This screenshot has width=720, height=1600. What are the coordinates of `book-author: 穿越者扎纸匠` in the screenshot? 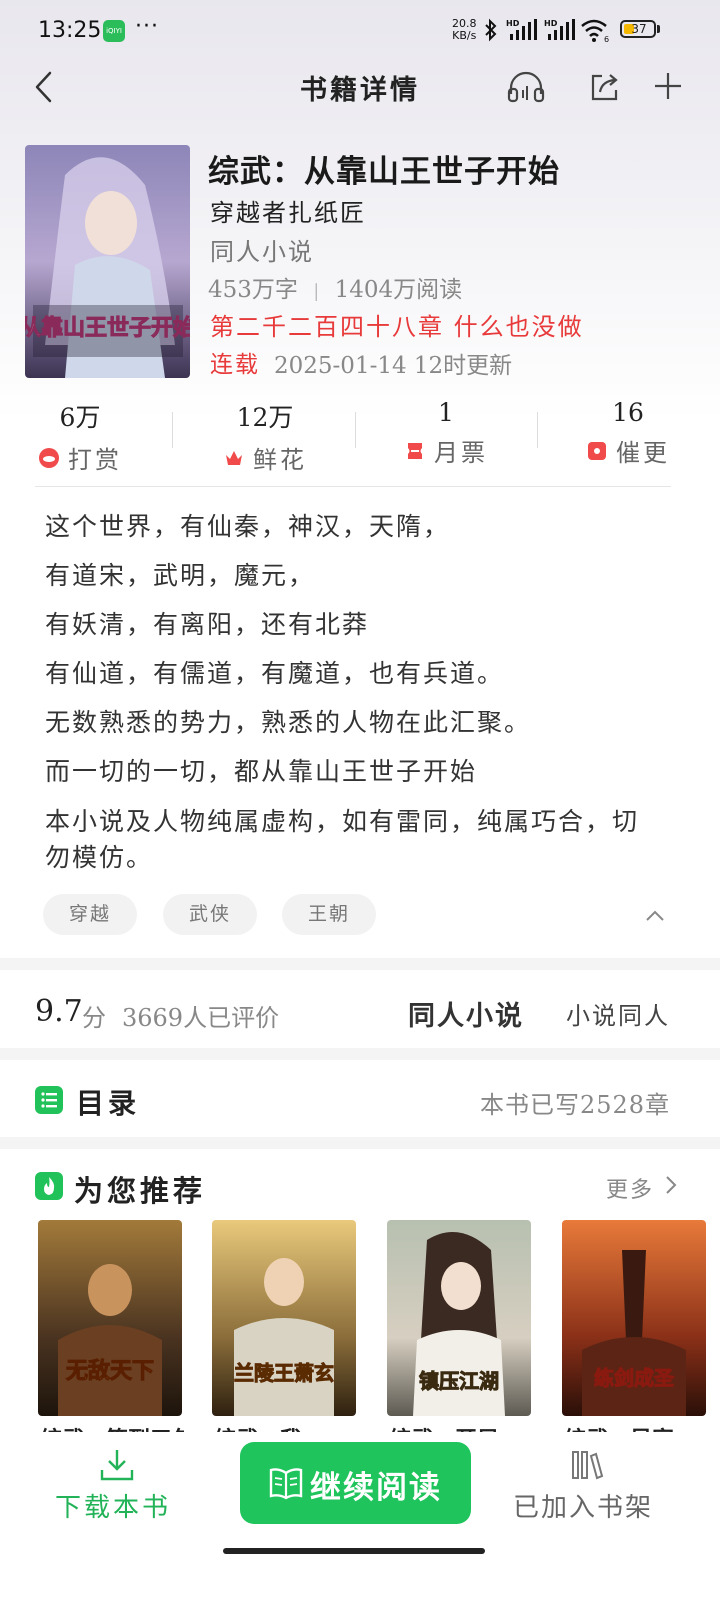 It's located at (288, 210).